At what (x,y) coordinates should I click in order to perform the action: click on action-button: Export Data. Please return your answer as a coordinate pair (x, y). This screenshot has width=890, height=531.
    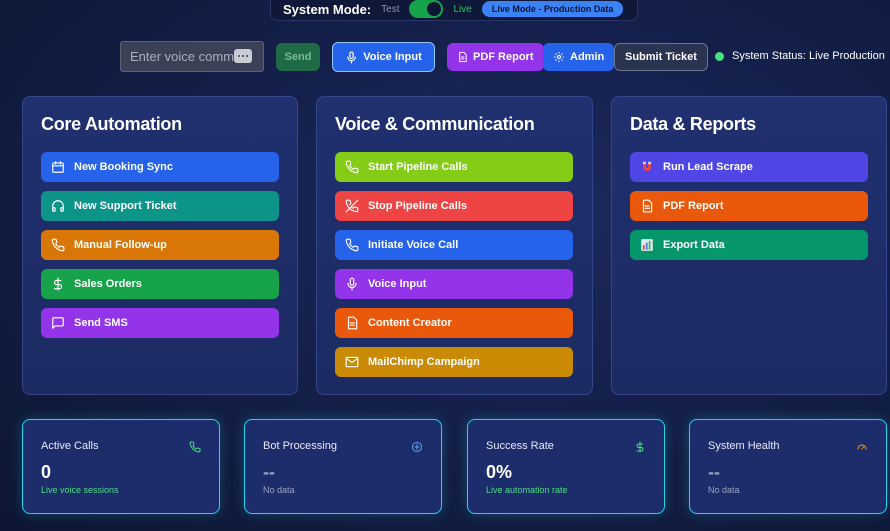
    Looking at the image, I should click on (749, 245).